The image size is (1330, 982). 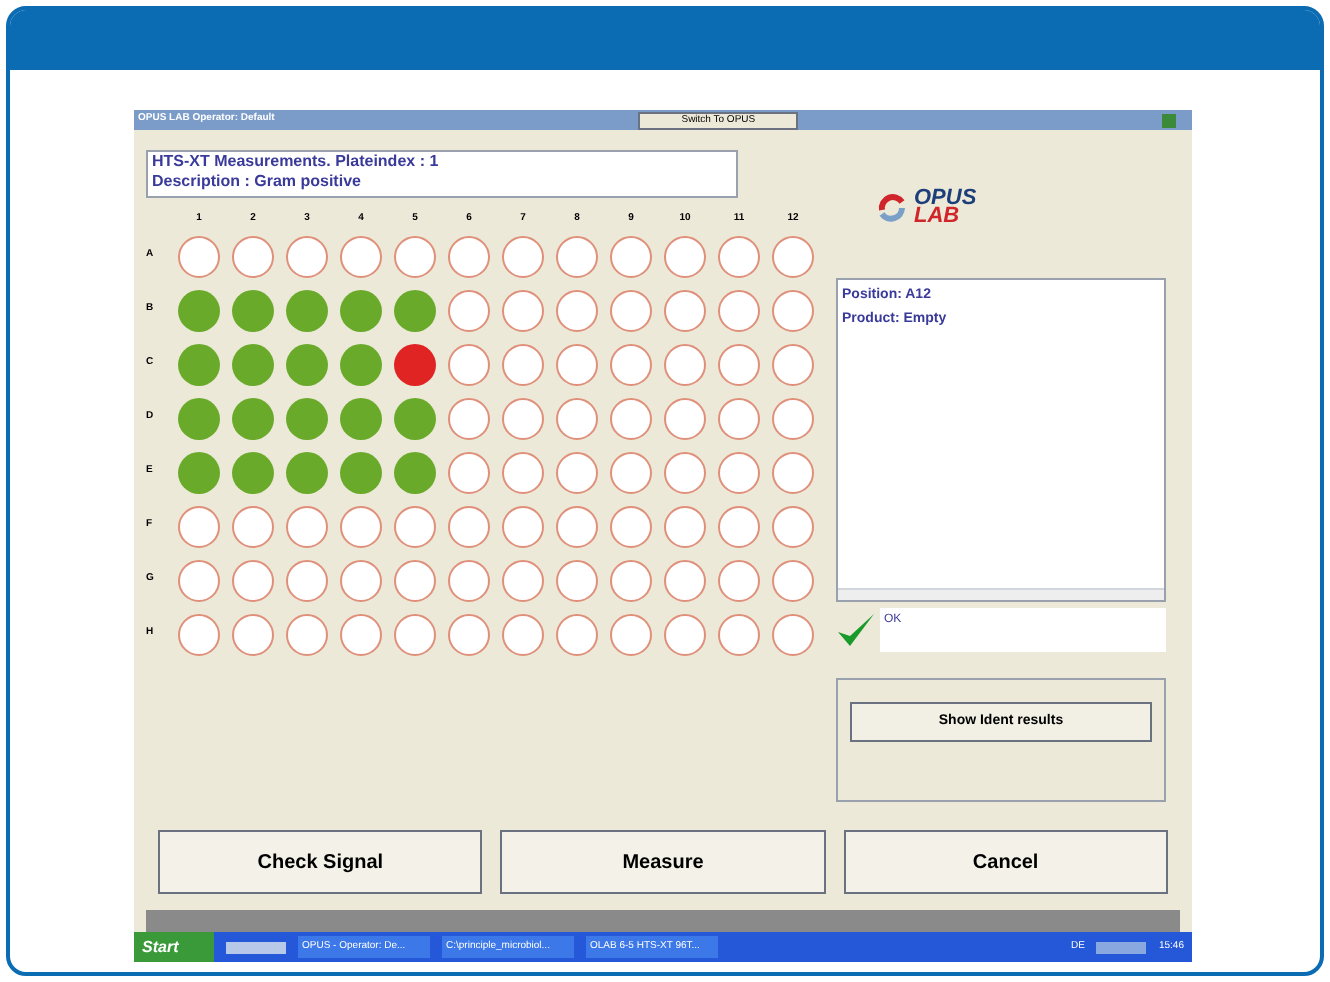 I want to click on action-button: Measure, so click(x=663, y=862).